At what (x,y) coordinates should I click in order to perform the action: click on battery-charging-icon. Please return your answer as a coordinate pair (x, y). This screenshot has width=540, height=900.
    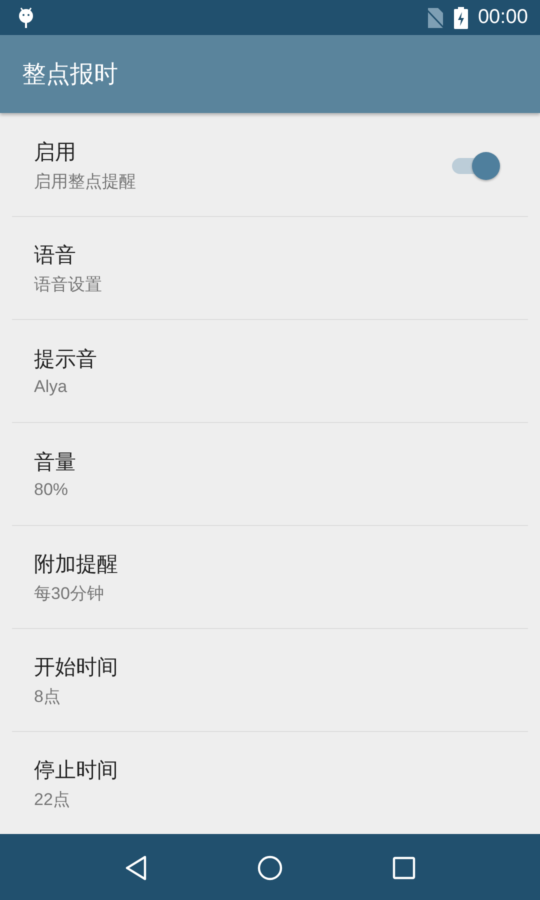
    Looking at the image, I should click on (461, 17).